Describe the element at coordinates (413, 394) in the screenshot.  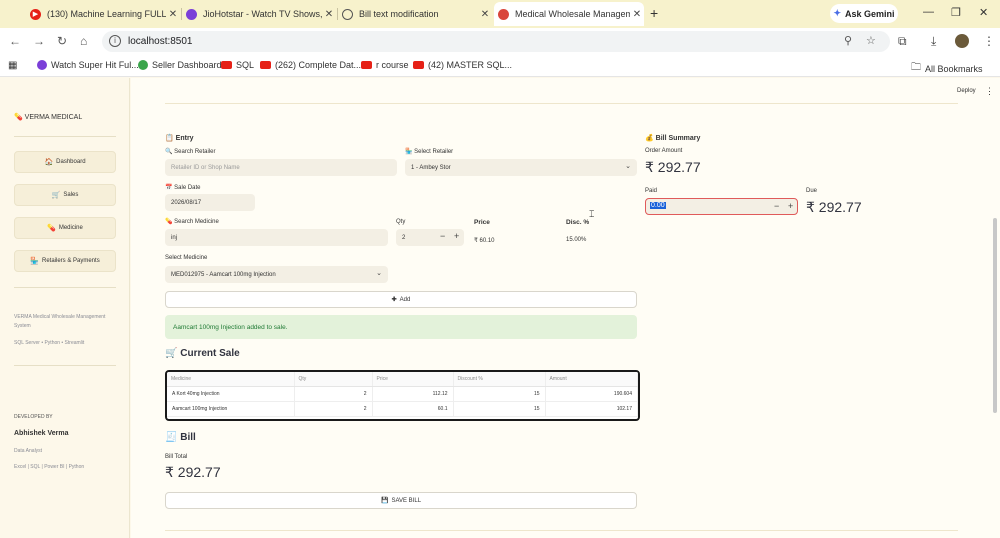
I see `table-cell: 112.12` at that location.